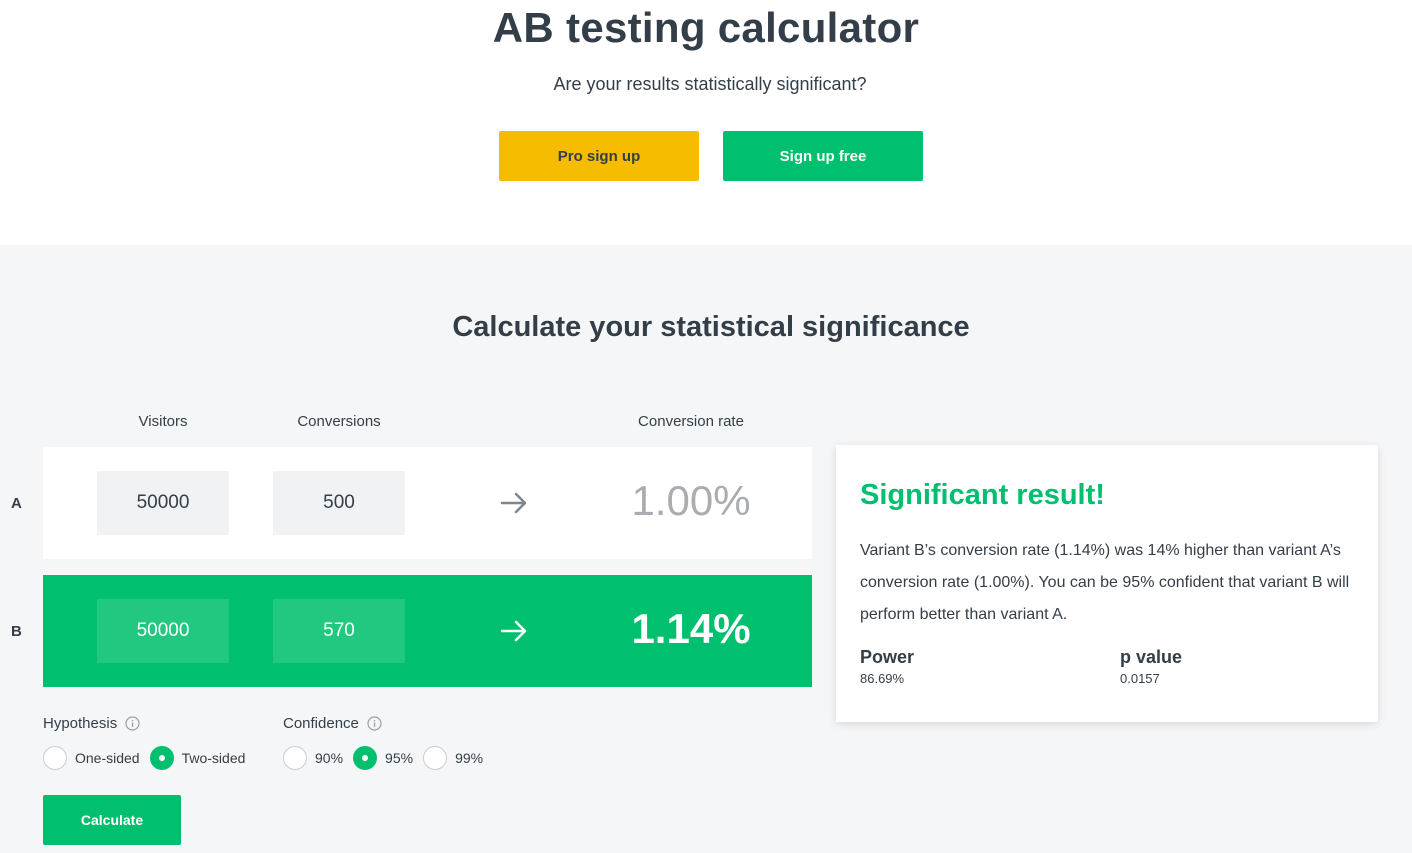 The height and width of the screenshot is (853, 1412). I want to click on calculate-button: Calculate, so click(112, 820).